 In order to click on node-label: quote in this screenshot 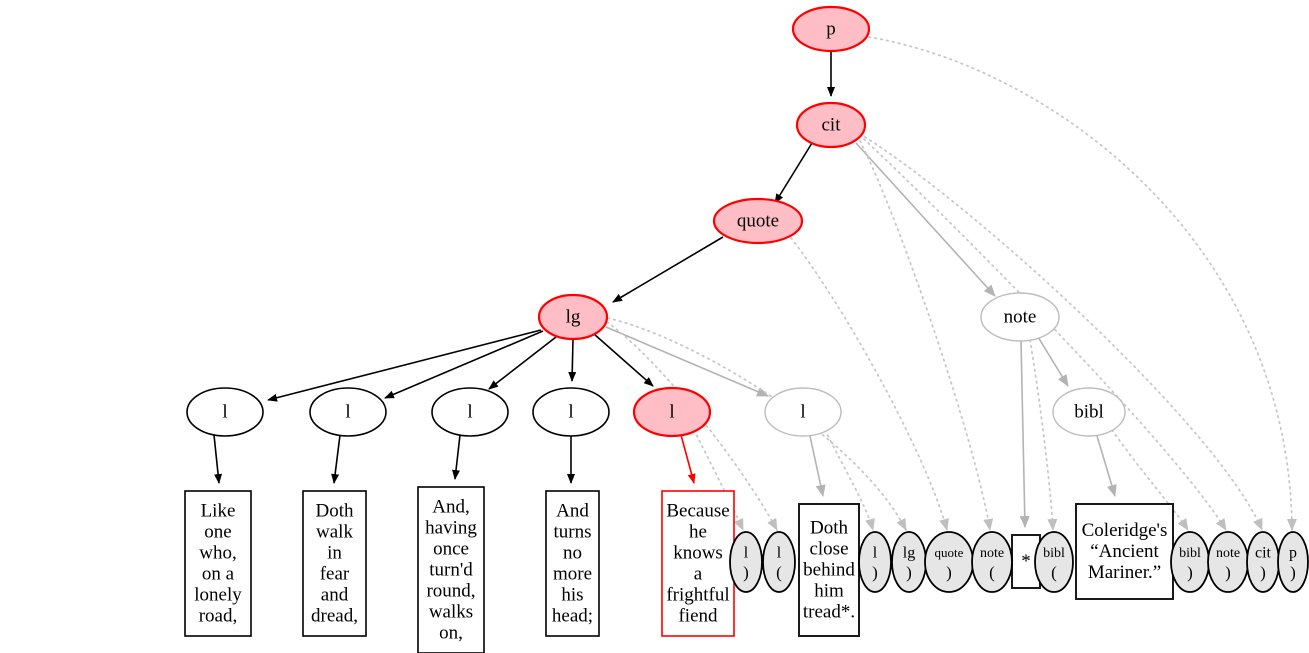, I will do `click(758, 220)`.